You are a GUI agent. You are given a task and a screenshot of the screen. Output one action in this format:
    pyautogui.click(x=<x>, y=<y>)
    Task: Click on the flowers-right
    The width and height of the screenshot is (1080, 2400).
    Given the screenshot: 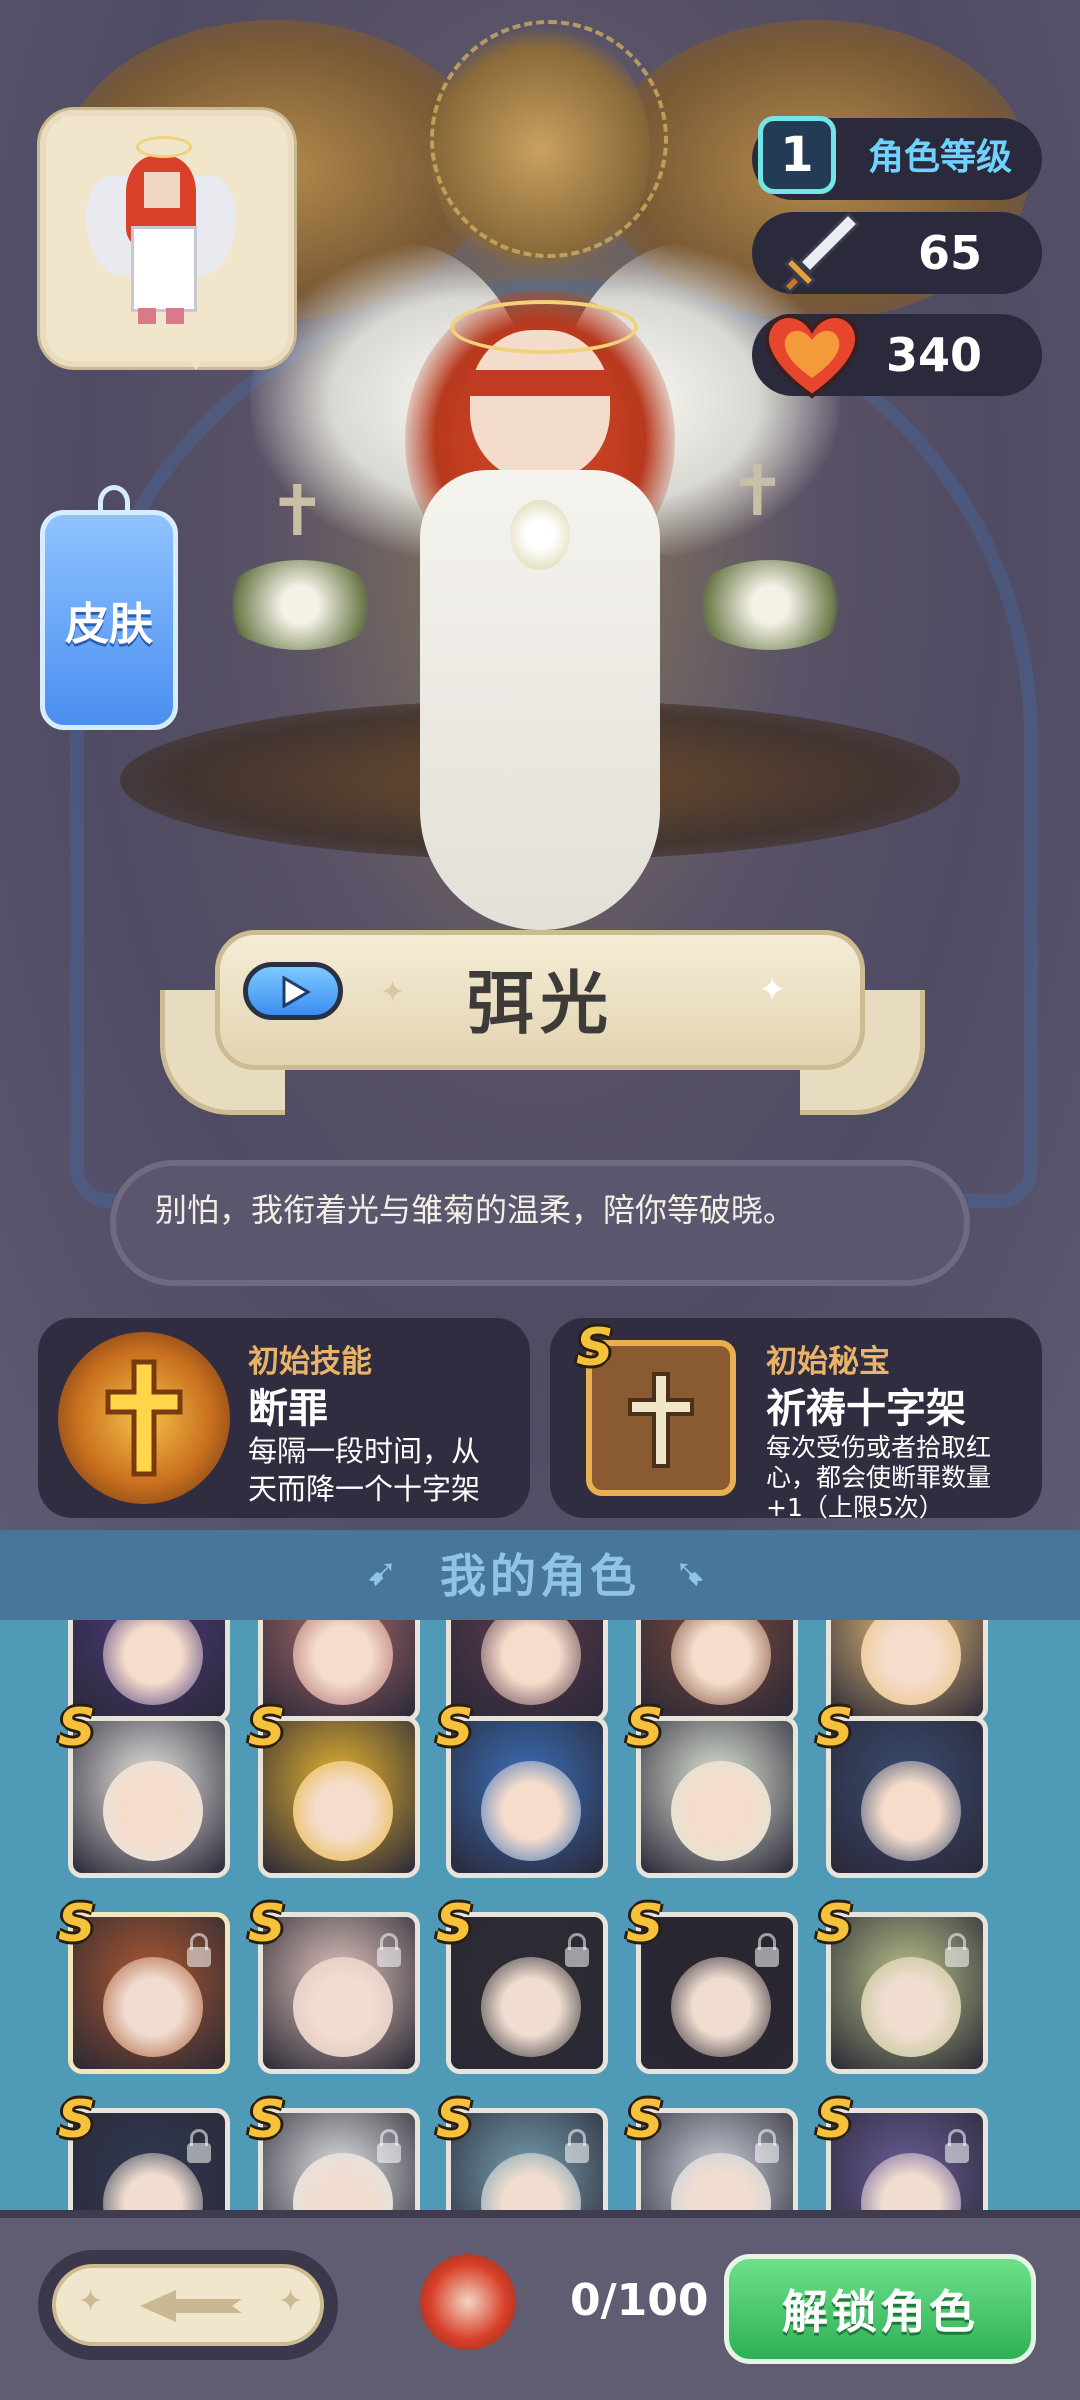 What is the action you would take?
    pyautogui.click(x=770, y=605)
    